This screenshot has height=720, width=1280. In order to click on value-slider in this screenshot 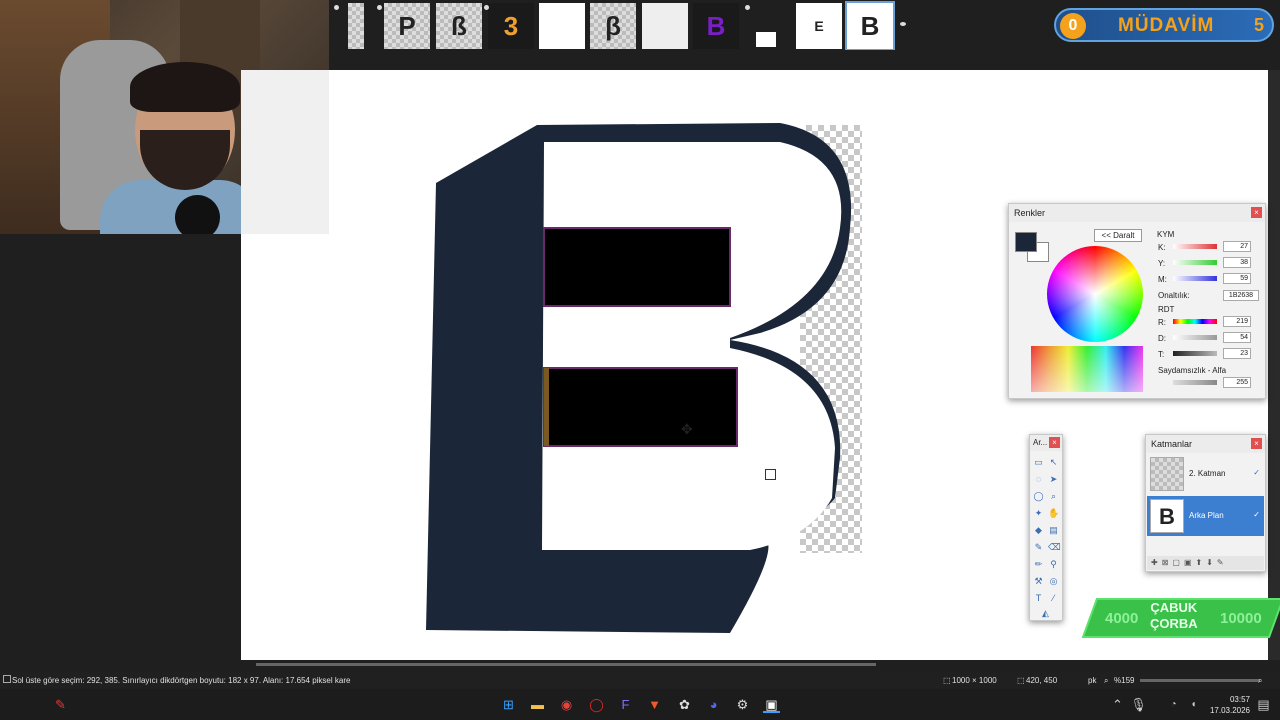, I will do `click(1195, 353)`.